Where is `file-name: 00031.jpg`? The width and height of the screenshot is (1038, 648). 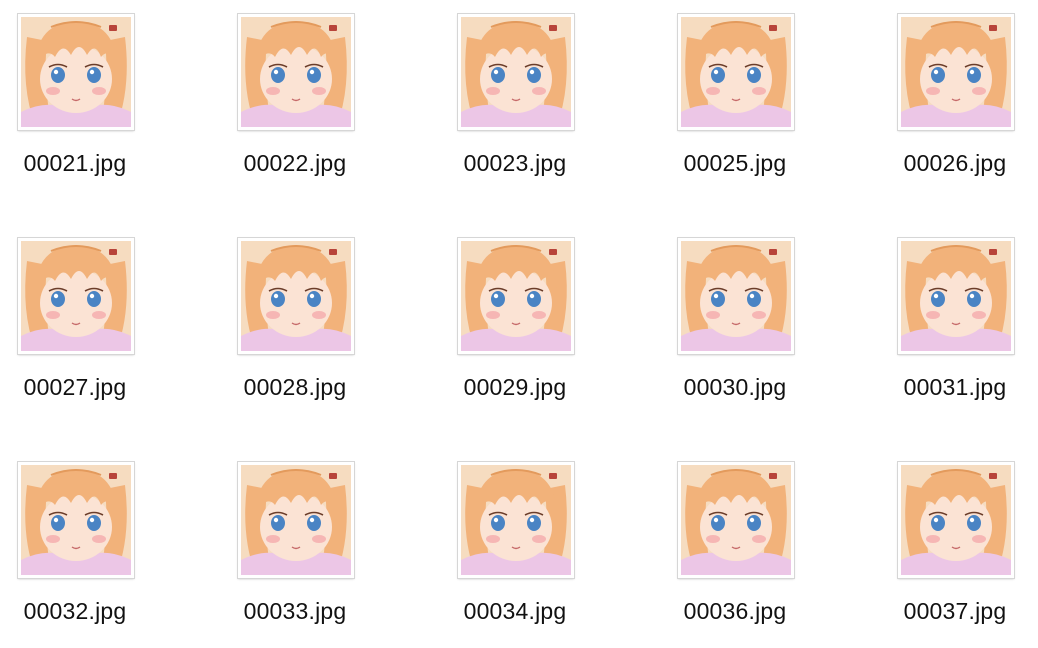 file-name: 00031.jpg is located at coordinates (955, 387).